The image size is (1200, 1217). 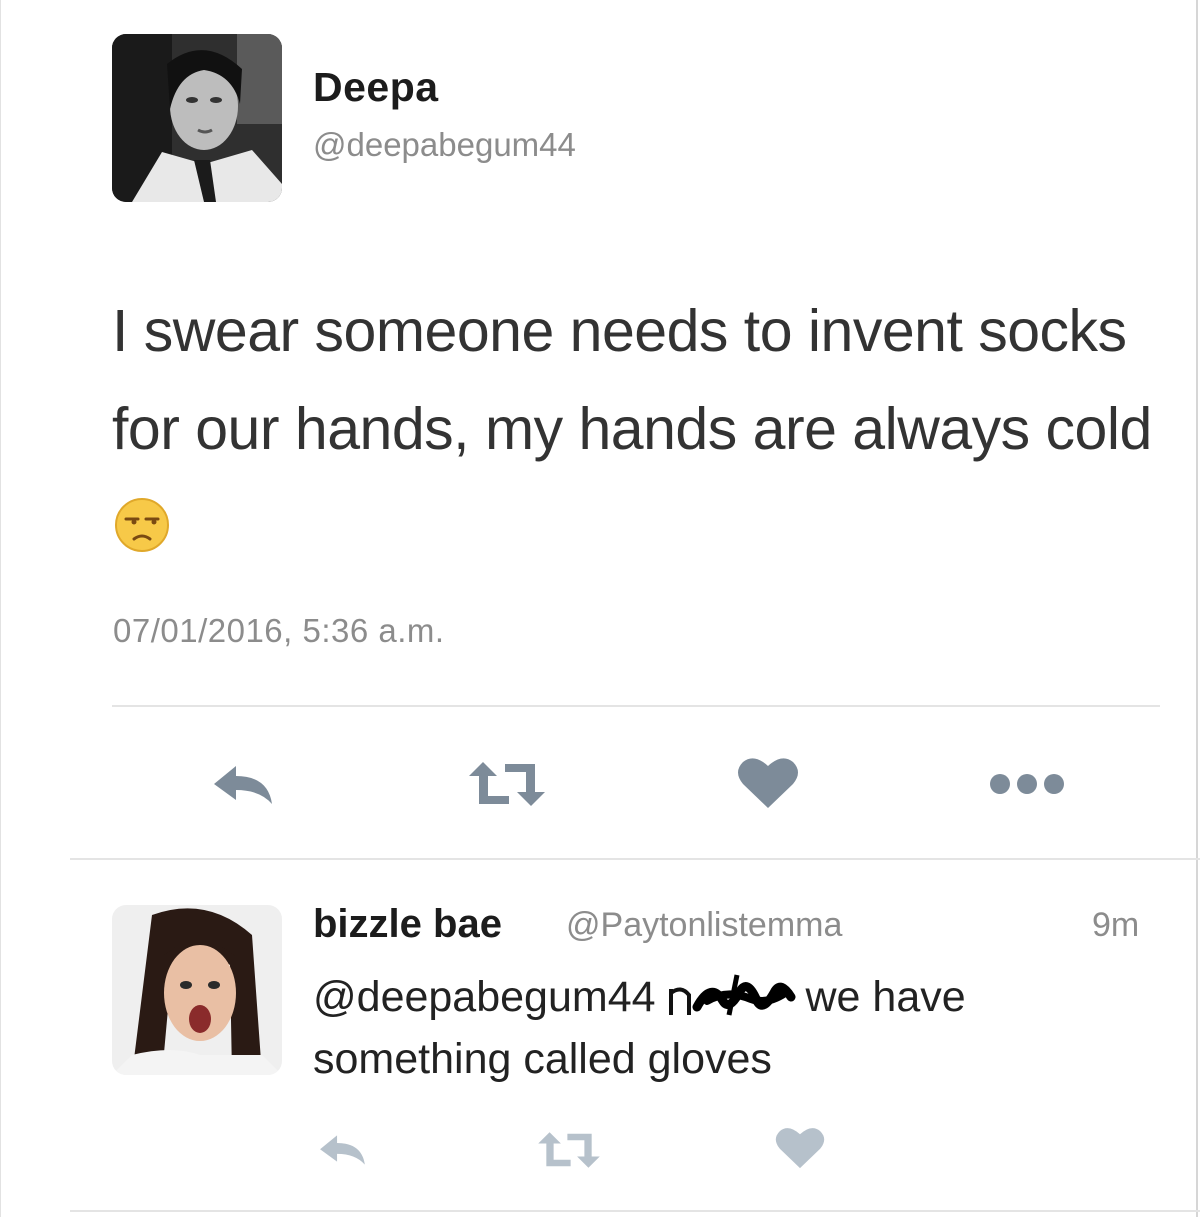 What do you see at coordinates (733, 995) in the screenshot?
I see `scribble-icon` at bounding box center [733, 995].